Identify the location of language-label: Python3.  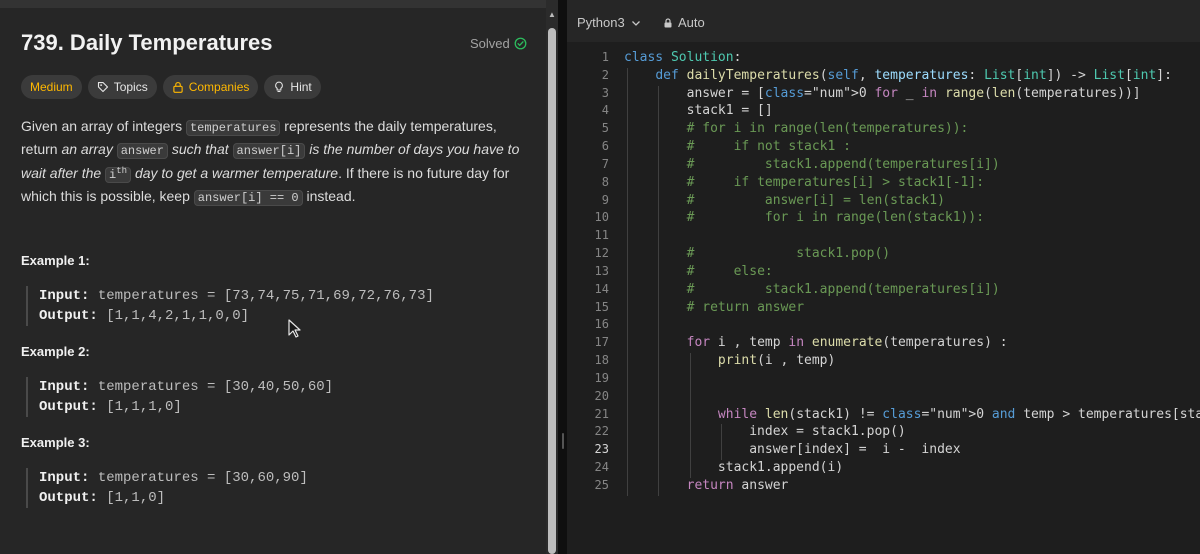
(601, 22).